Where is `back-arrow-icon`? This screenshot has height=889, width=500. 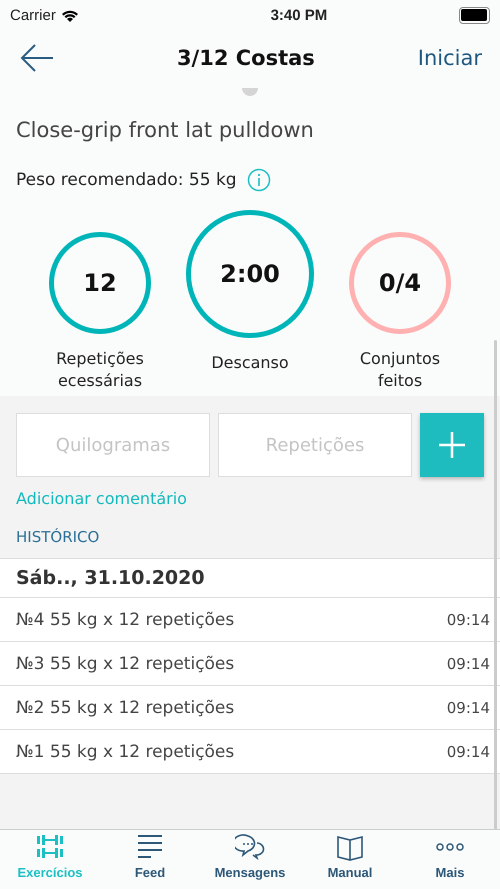
back-arrow-icon is located at coordinates (37, 57).